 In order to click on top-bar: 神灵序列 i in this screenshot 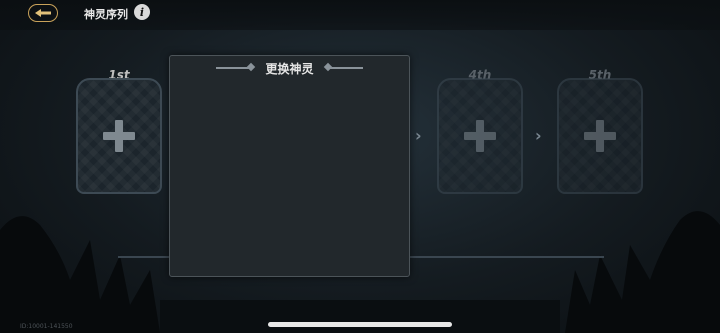, I will do `click(360, 15)`.